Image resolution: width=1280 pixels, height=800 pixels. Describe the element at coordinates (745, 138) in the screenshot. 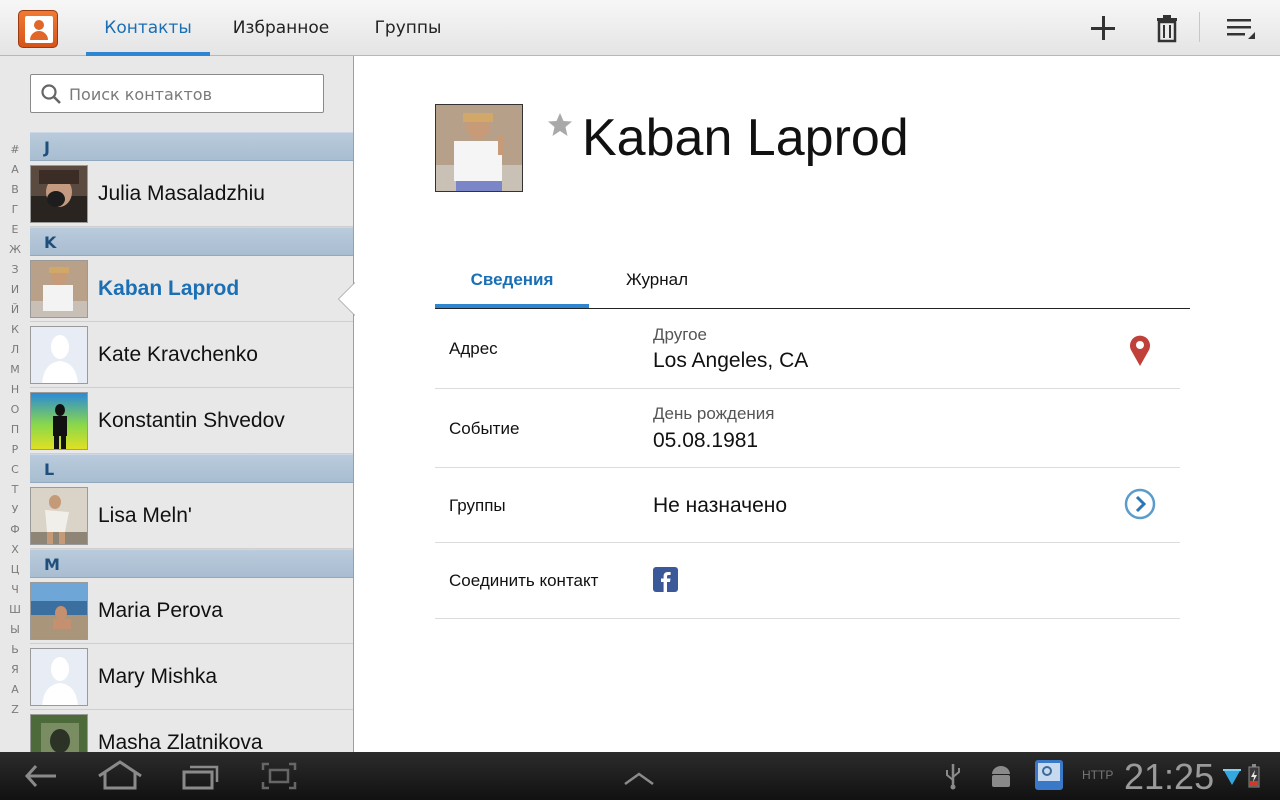

I see `contact-name-title: Kaban Laprod` at that location.